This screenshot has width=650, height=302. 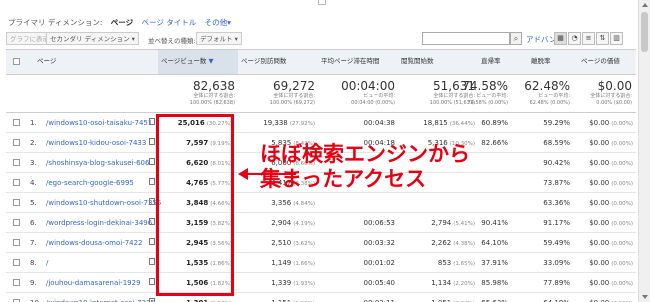 What do you see at coordinates (294, 86) in the screenshot?
I see `total-value: 69,272` at bounding box center [294, 86].